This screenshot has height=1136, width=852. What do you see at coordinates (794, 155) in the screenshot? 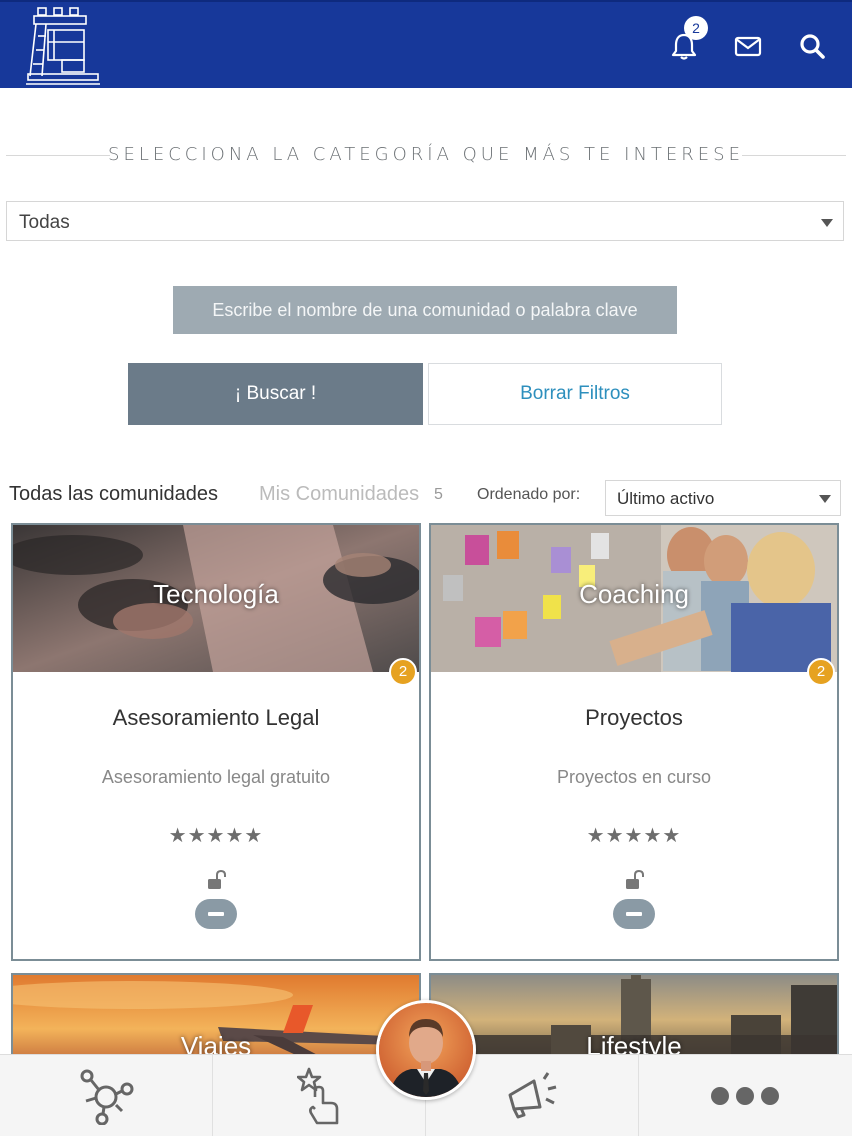
I see `heading-divider-right` at bounding box center [794, 155].